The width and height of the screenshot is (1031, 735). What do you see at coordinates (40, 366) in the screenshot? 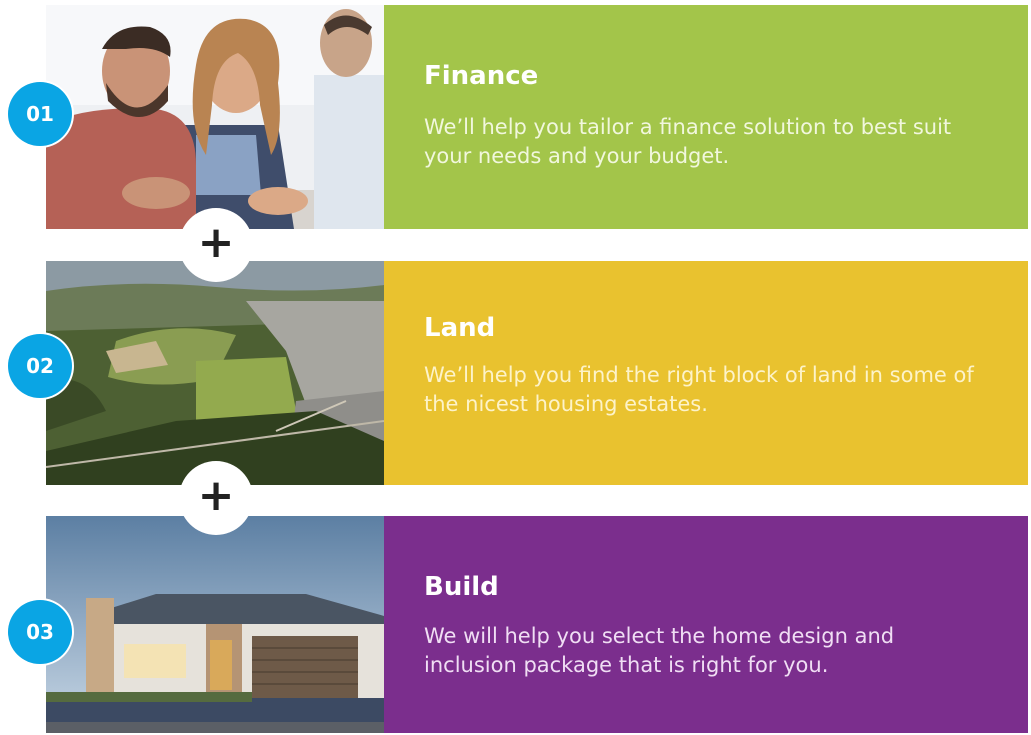
I see `step-number-badge-02: 02` at bounding box center [40, 366].